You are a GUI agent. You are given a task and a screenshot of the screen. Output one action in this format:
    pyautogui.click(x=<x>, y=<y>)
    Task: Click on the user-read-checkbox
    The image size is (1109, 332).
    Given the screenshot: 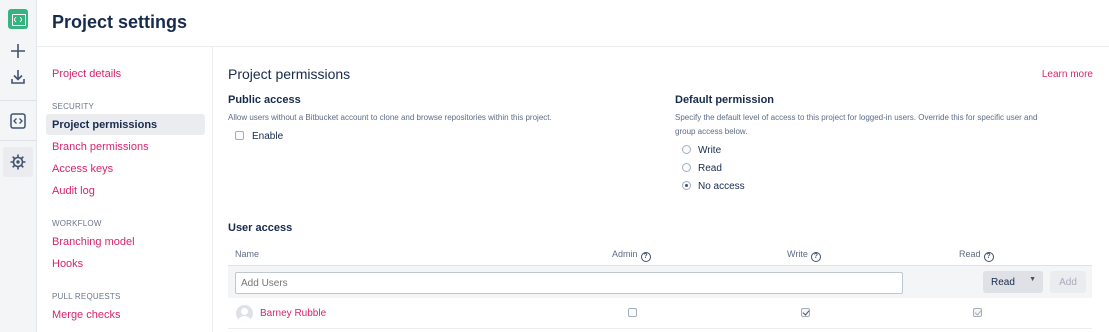 What is the action you would take?
    pyautogui.click(x=977, y=312)
    